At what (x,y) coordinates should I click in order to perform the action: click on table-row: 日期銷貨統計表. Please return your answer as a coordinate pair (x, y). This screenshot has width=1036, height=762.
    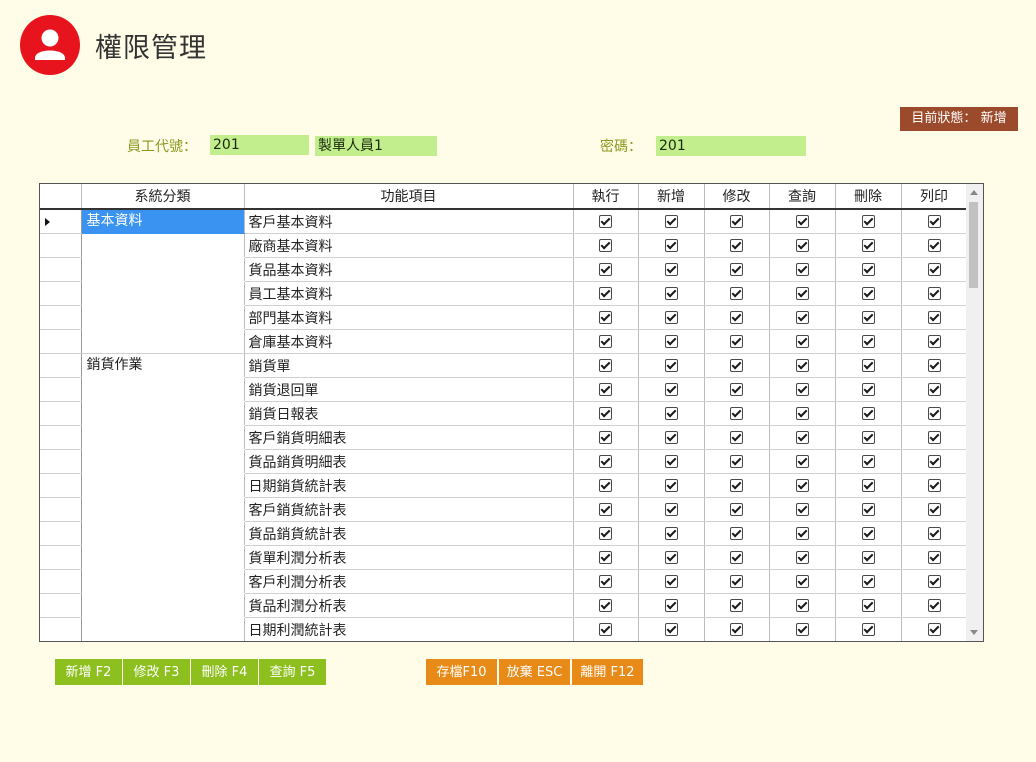
    Looking at the image, I should click on (504, 485).